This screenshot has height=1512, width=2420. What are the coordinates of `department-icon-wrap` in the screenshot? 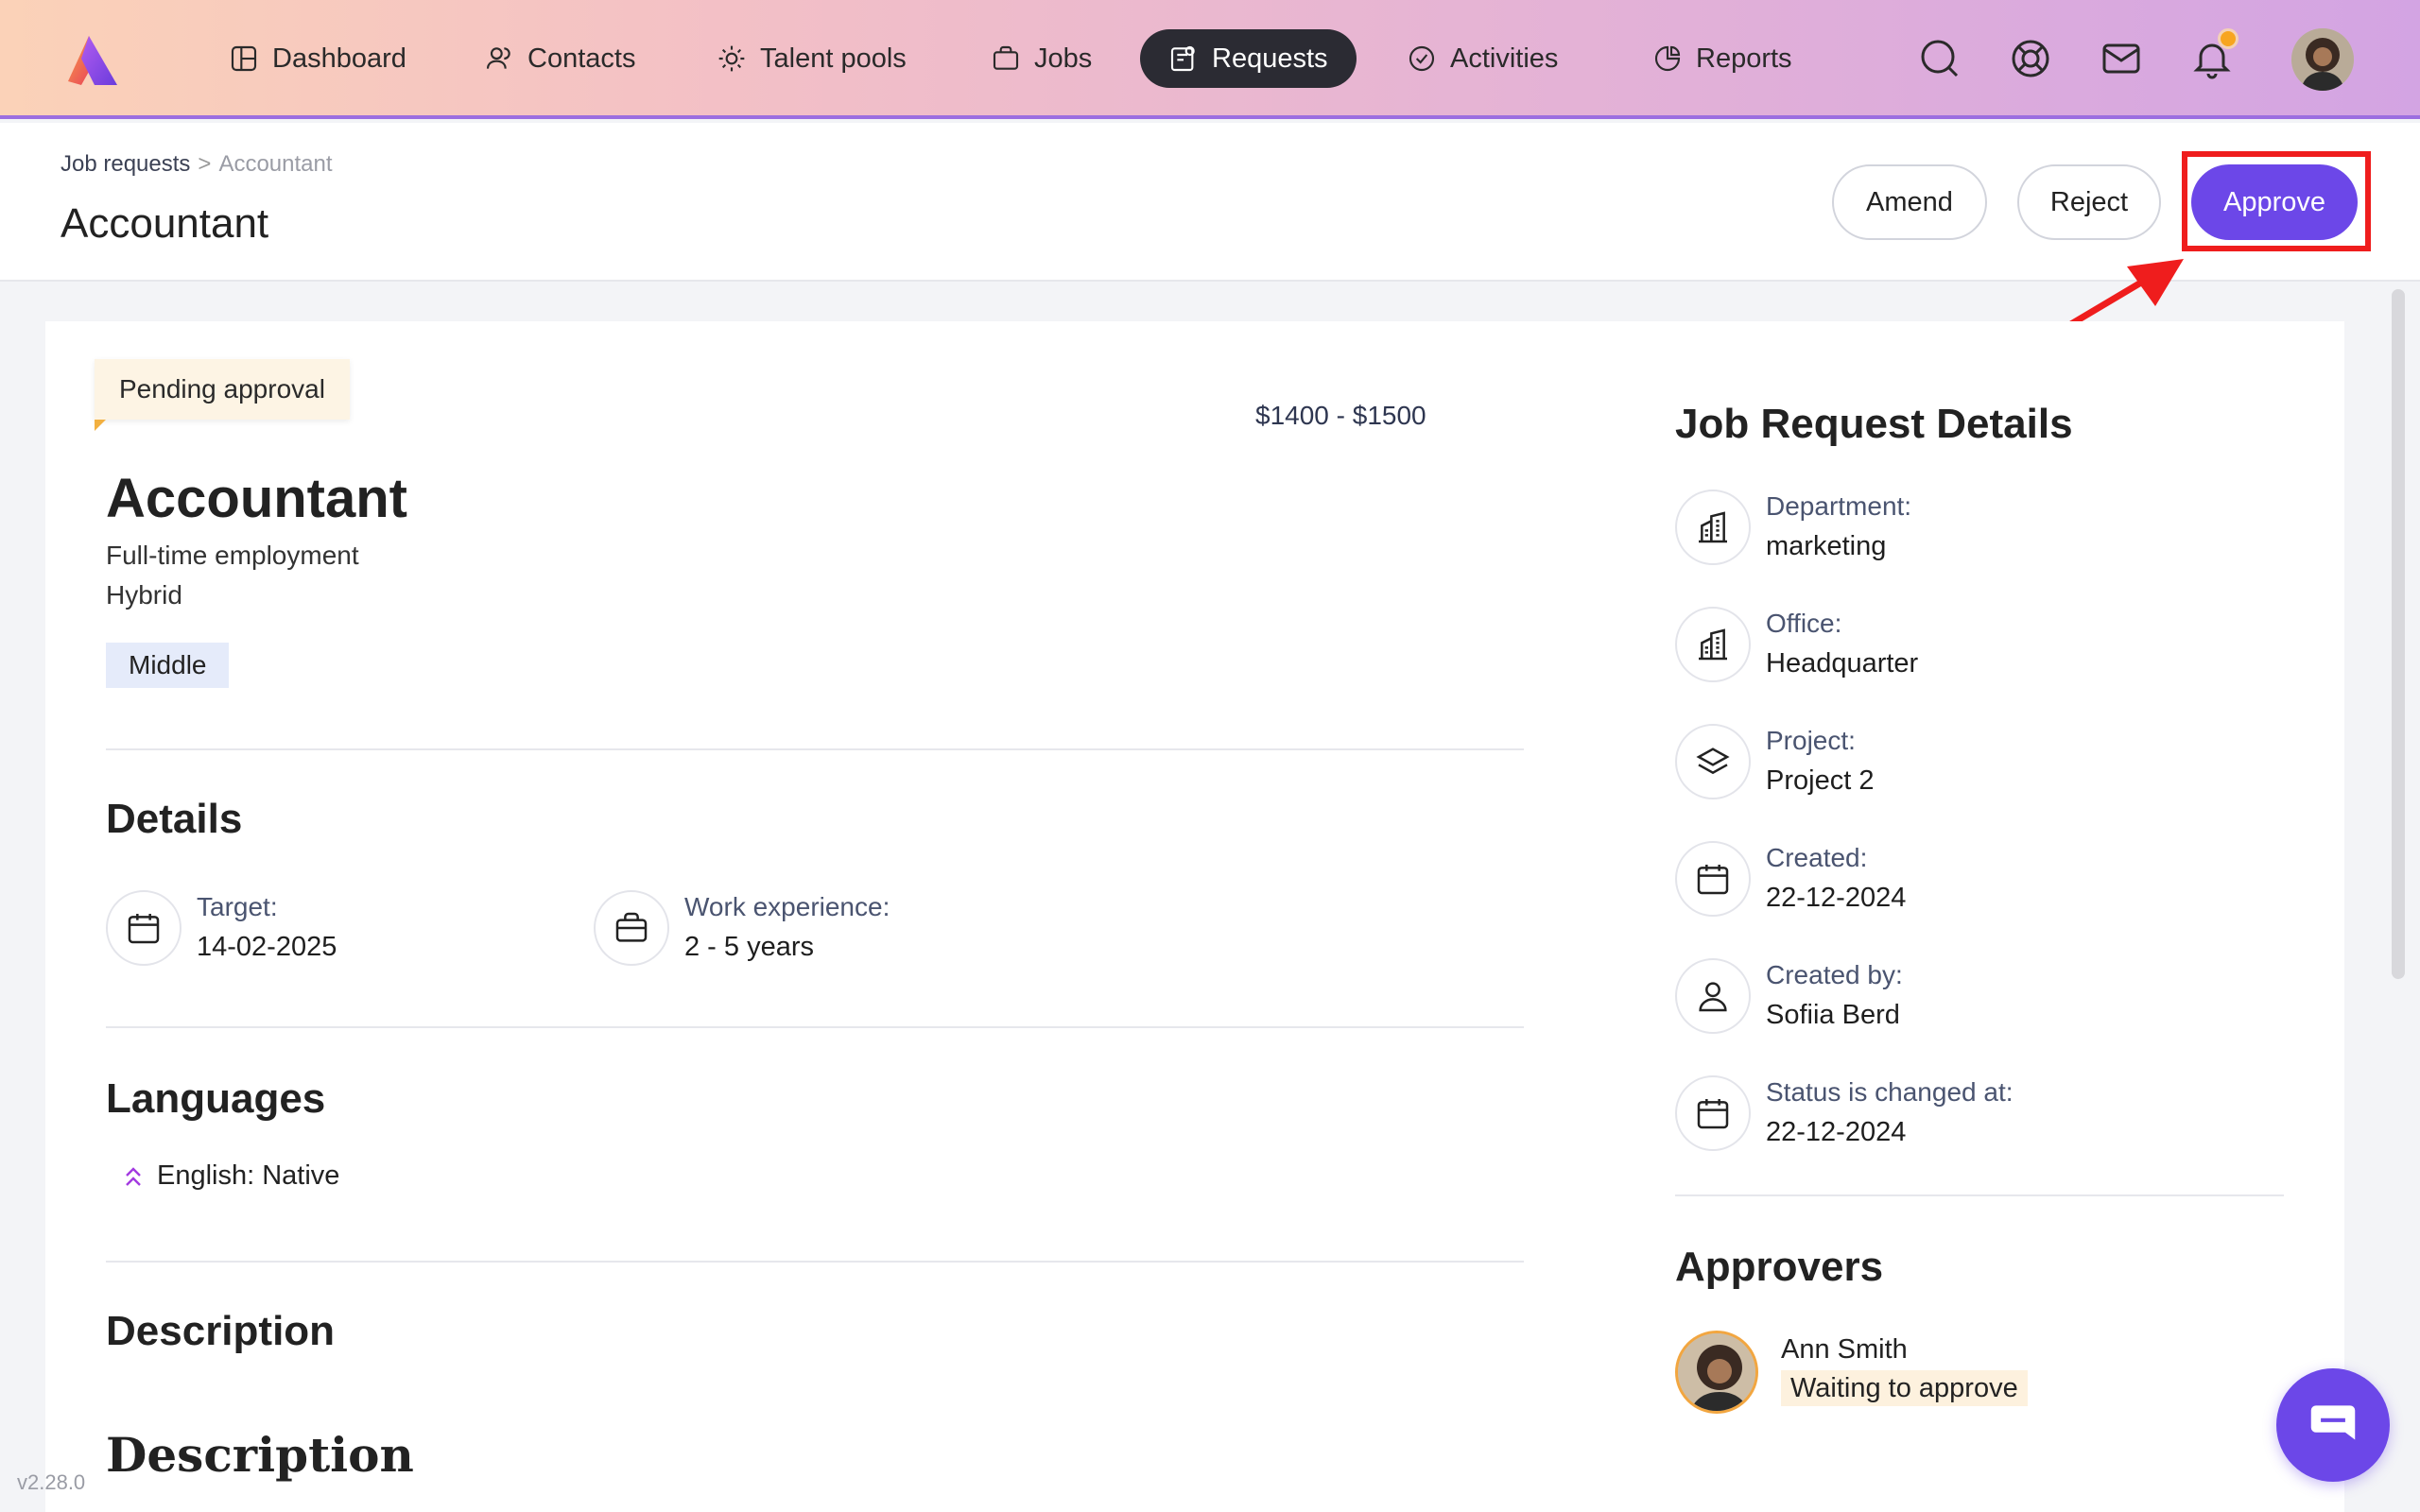 It's located at (1713, 527).